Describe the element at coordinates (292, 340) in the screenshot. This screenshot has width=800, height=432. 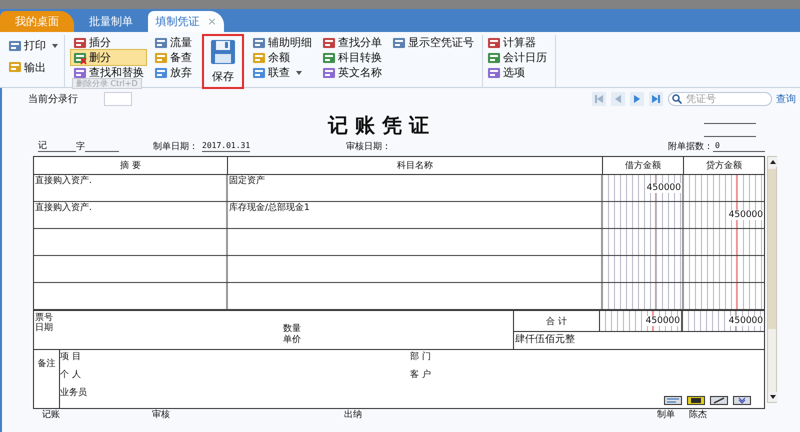
I see `unit-price-label: 单价` at that location.